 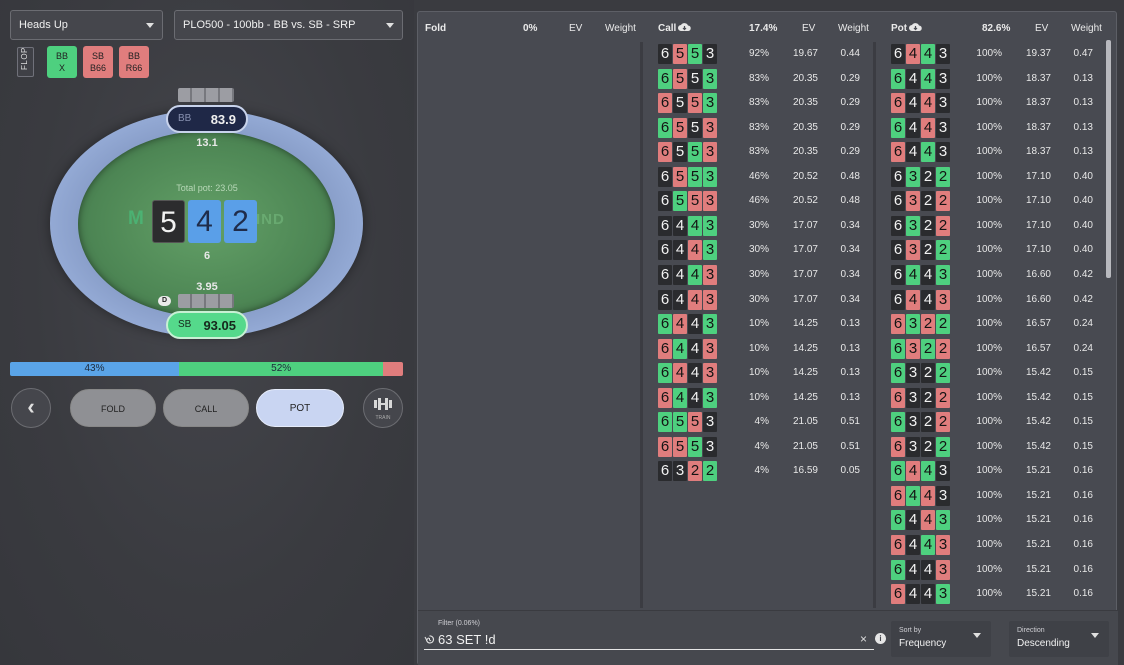 What do you see at coordinates (575, 28) in the screenshot?
I see `fold-ev-header: EV` at bounding box center [575, 28].